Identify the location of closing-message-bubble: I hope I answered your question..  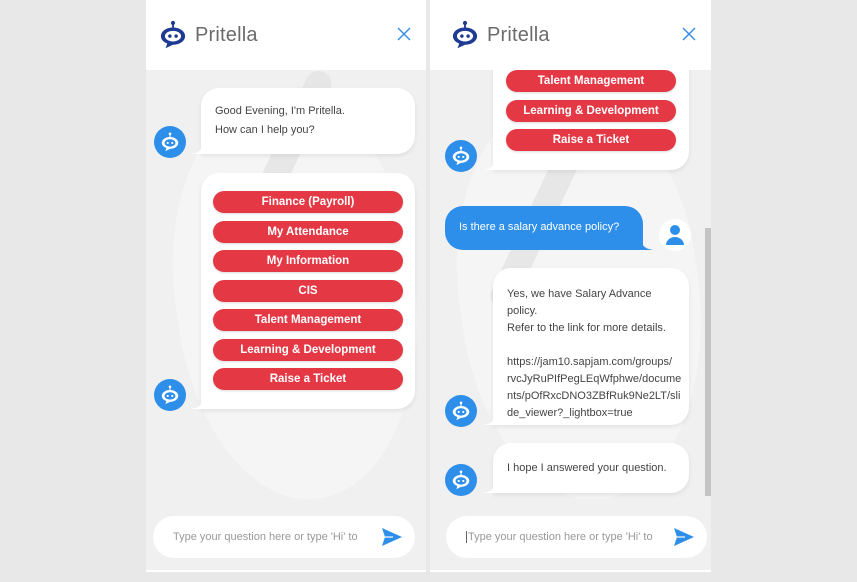
(586, 468).